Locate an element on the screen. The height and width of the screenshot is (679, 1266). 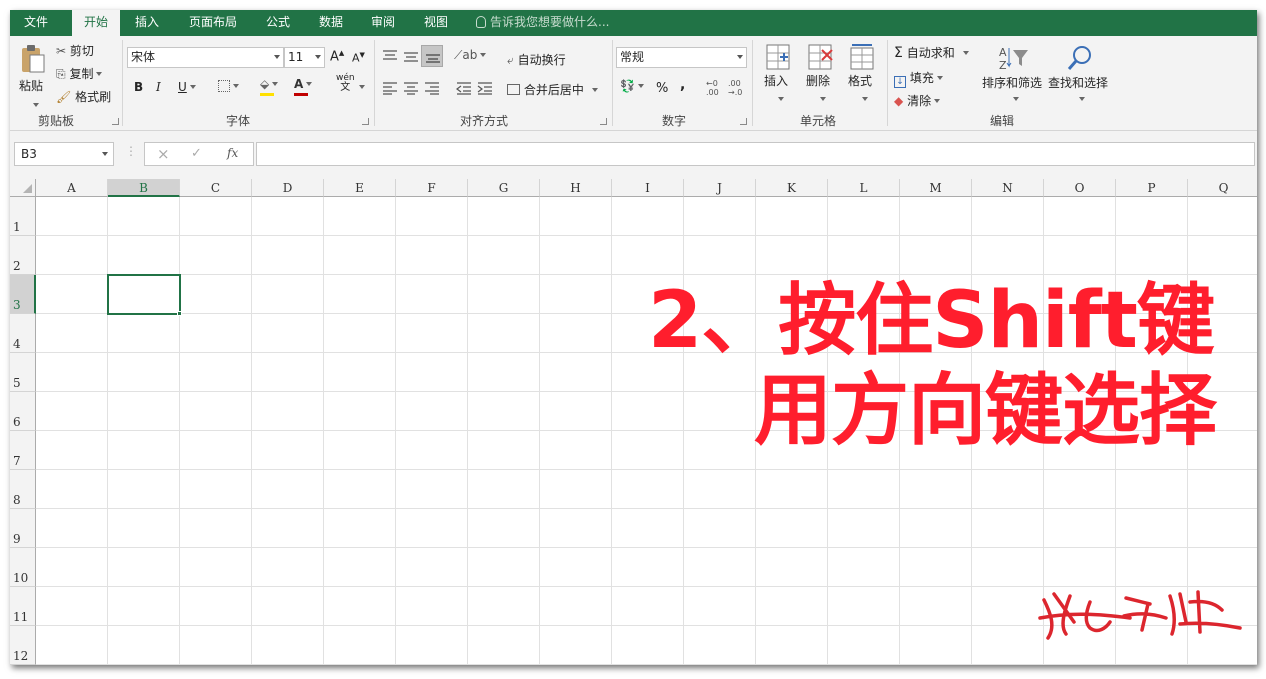
sort-filter-button: AZ 排序和筛选 is located at coordinates (1013, 75).